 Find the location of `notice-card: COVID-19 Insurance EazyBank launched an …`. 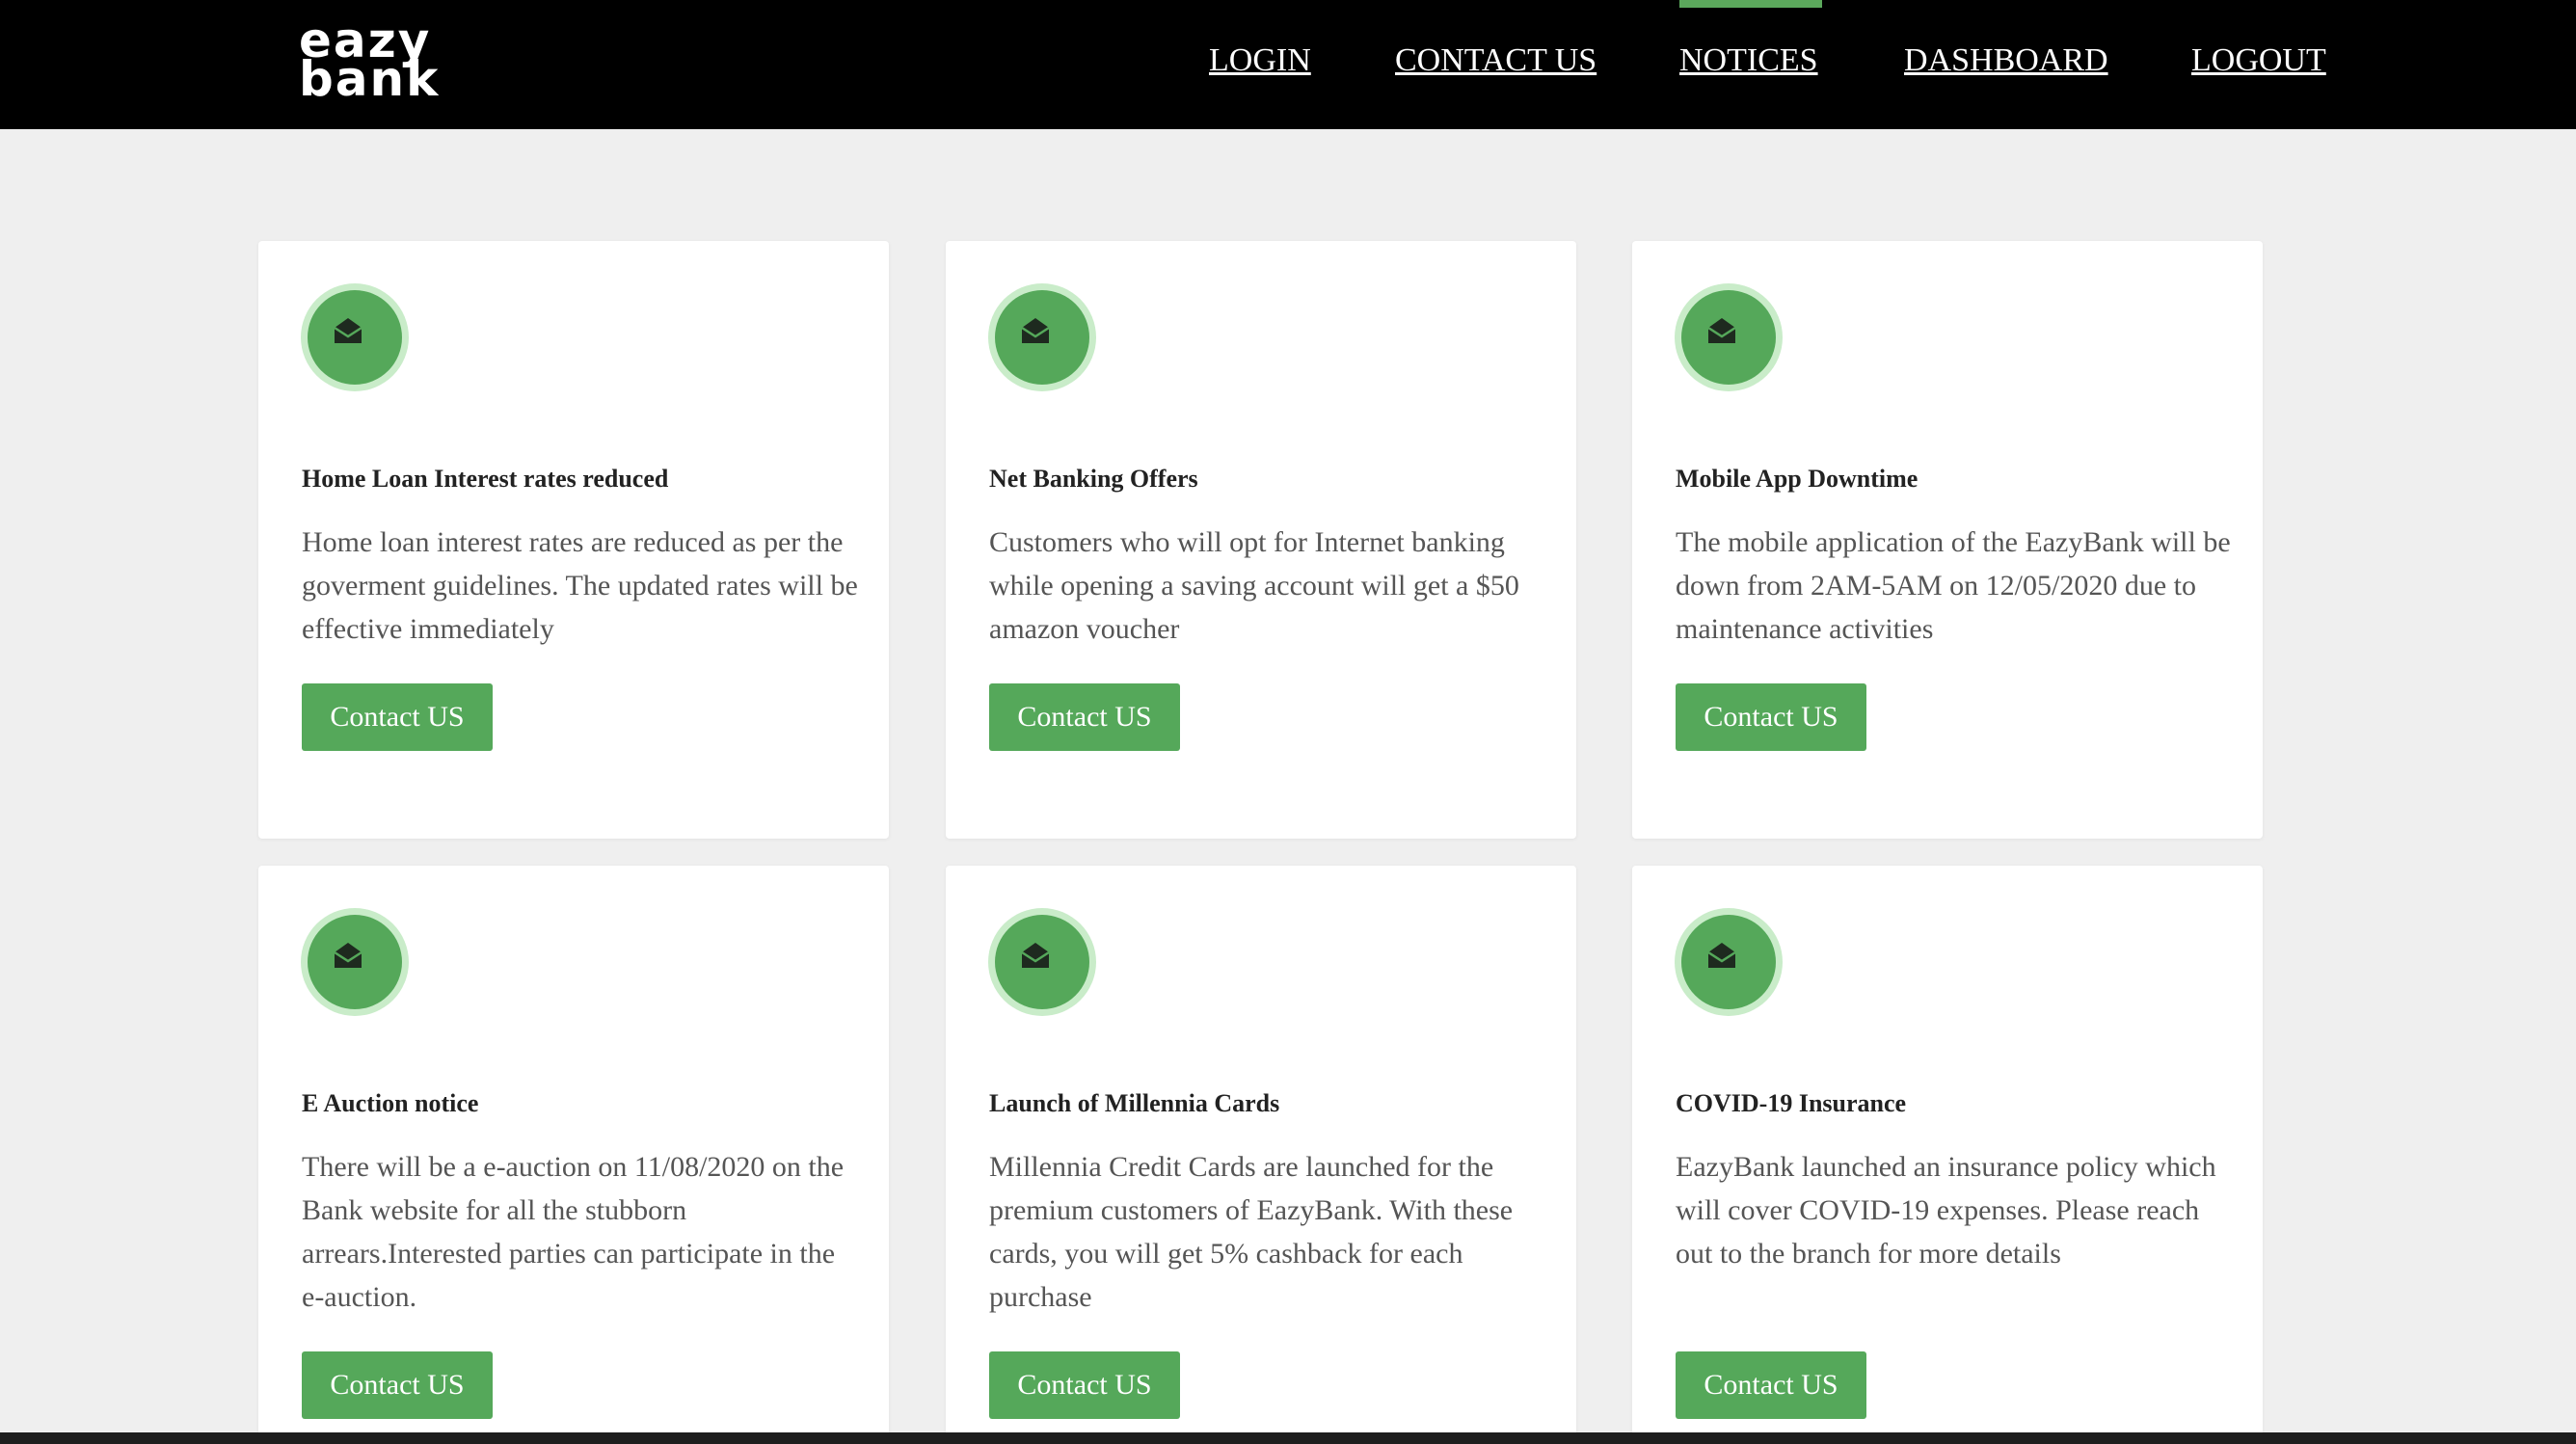

notice-card: COVID-19 Insurance EazyBank launched an … is located at coordinates (1948, 1155).